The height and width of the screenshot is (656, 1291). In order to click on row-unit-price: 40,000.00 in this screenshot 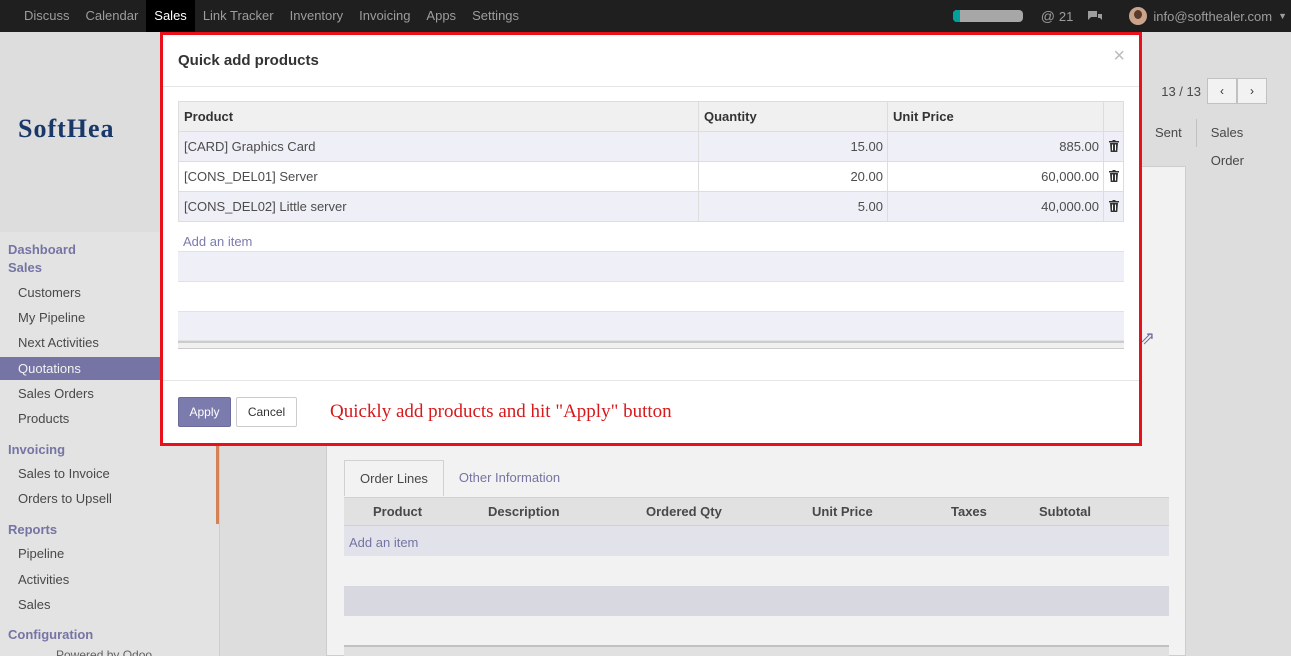, I will do `click(996, 206)`.